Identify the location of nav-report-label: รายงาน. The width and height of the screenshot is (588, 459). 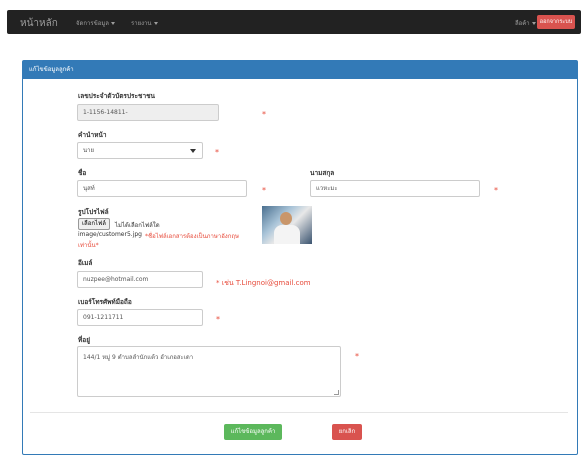
(141, 23).